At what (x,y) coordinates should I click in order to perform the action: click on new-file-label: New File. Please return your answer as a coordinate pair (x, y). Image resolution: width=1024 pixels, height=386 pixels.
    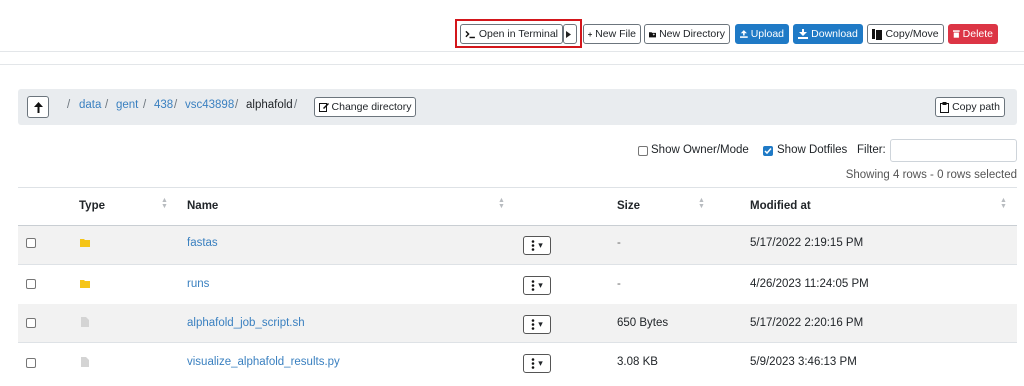
    Looking at the image, I should click on (615, 34).